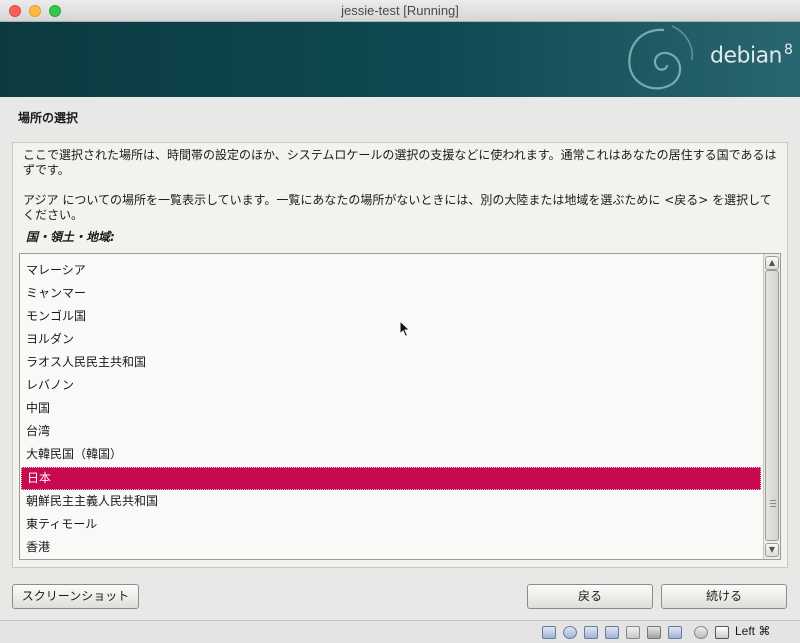  What do you see at coordinates (772, 263) in the screenshot?
I see `scroll-up-button: ▲` at bounding box center [772, 263].